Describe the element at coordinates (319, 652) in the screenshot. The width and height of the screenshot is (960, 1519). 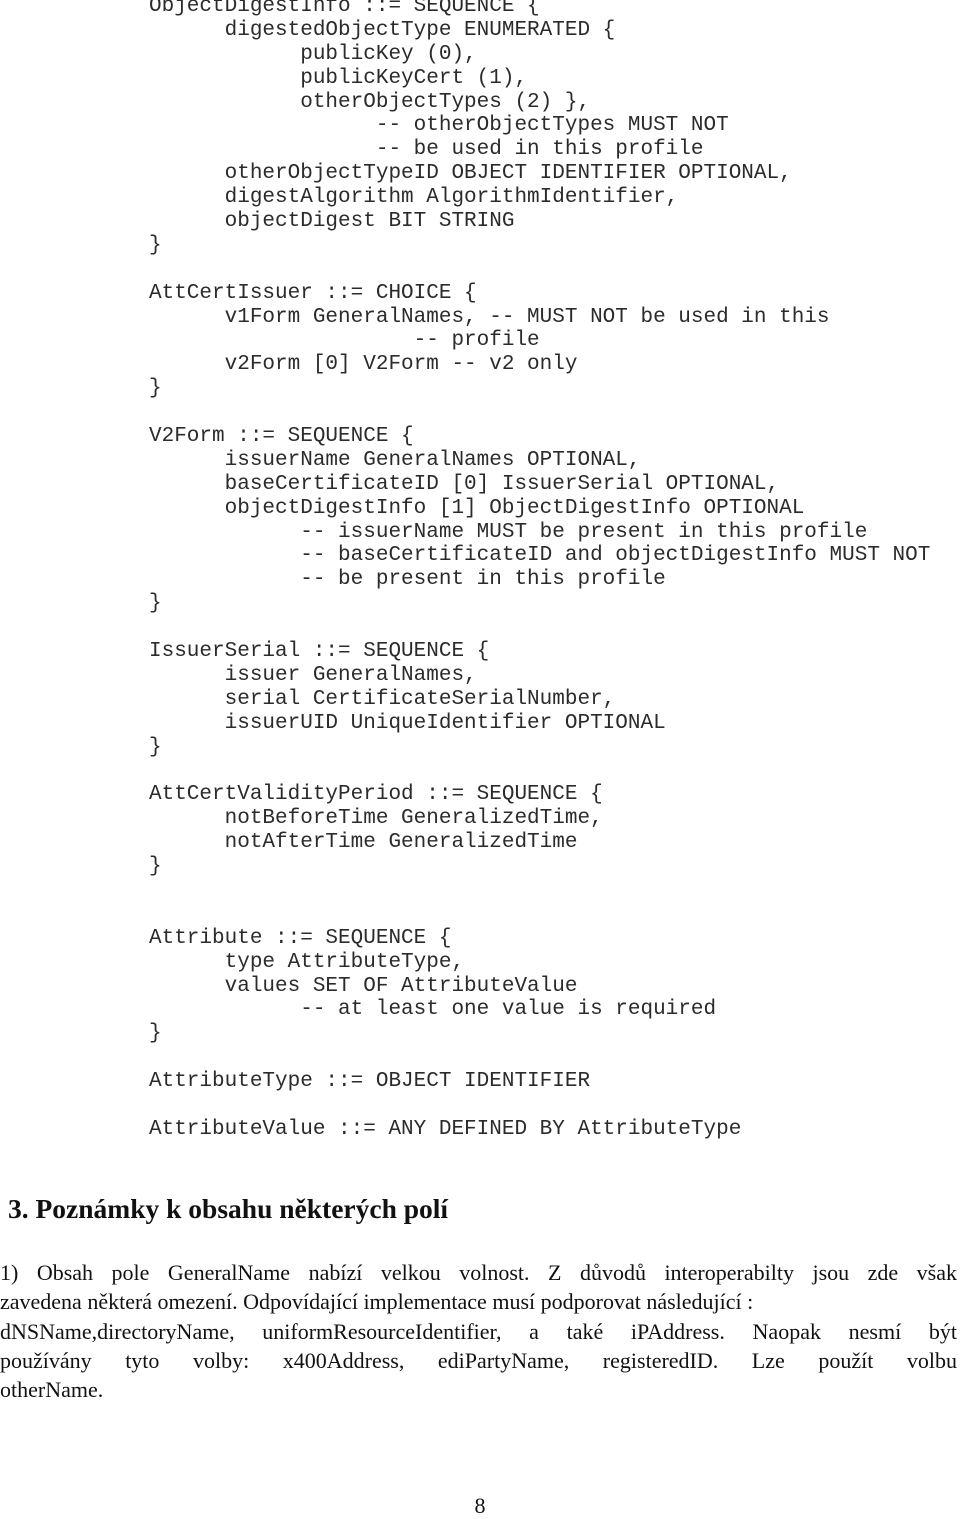
I see `code-line: IssuerSerial ::= SEQUENCE {` at that location.